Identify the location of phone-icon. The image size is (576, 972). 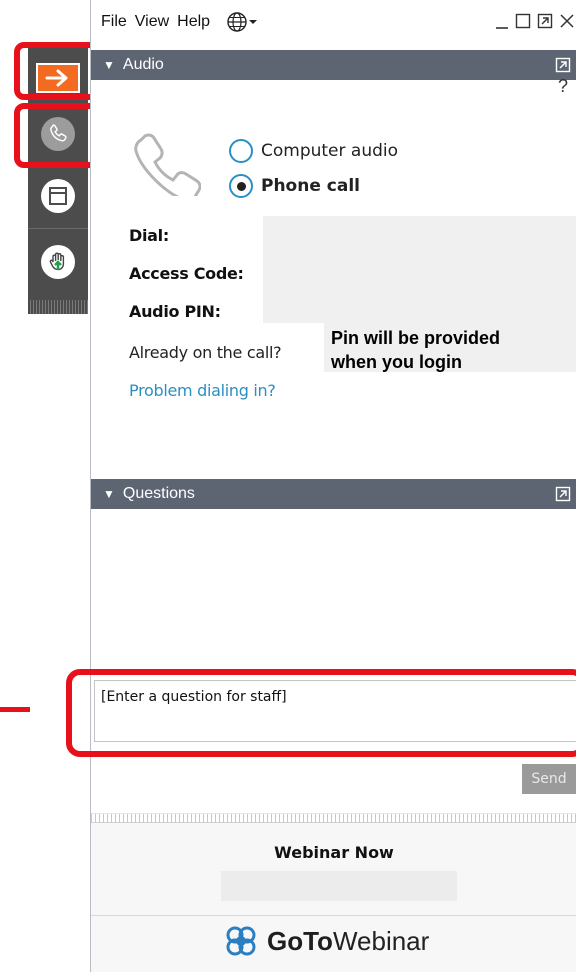
(58, 134).